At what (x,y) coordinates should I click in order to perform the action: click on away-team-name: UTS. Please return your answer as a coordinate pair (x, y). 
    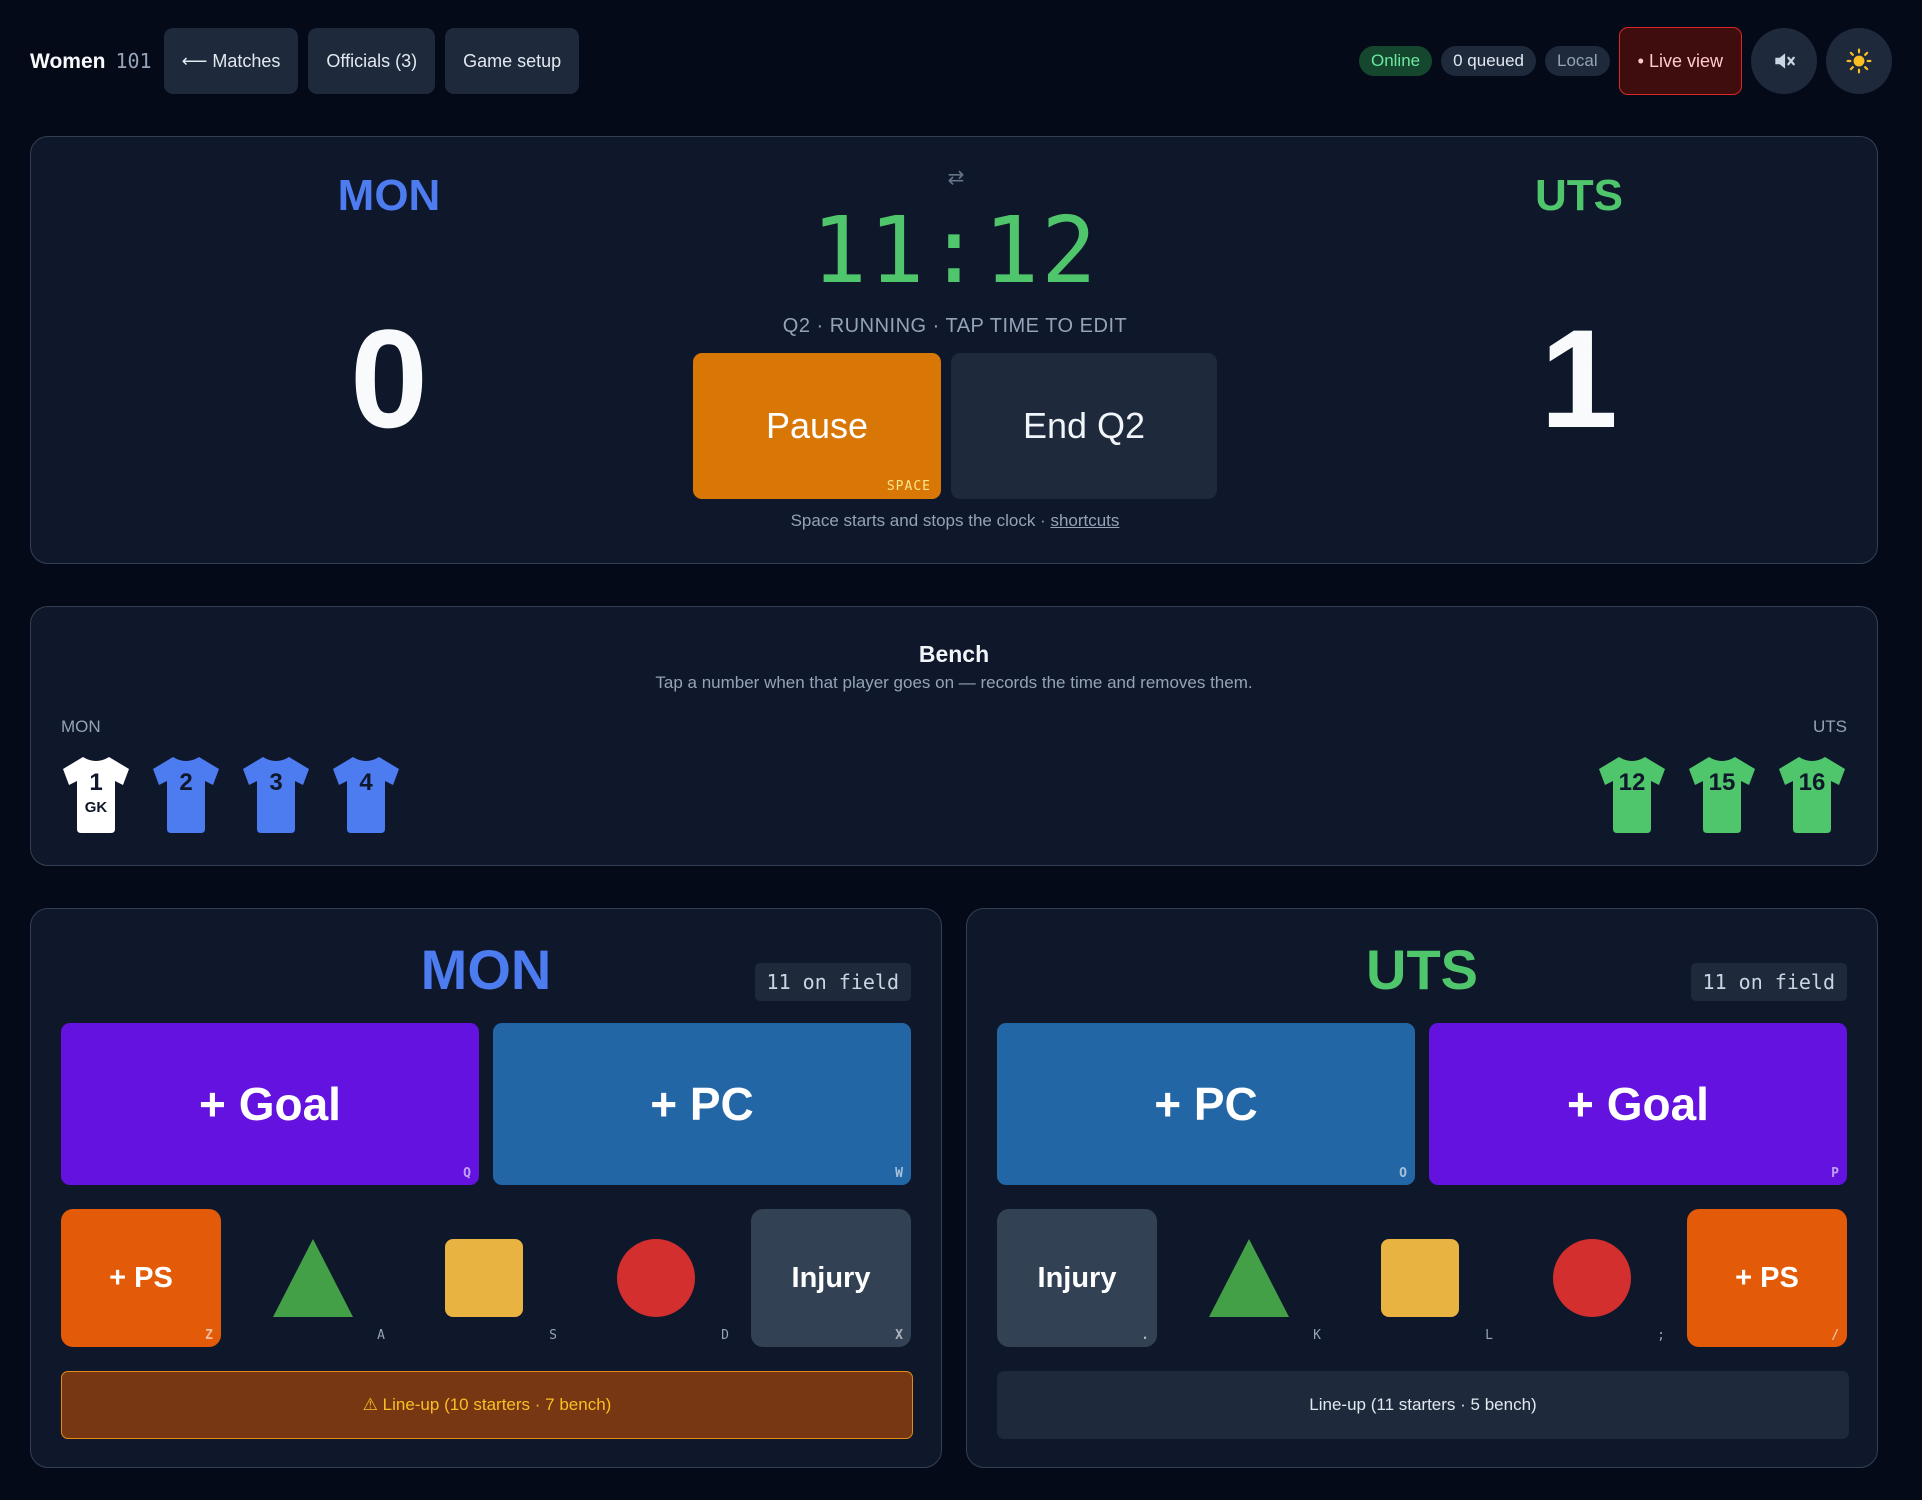
    Looking at the image, I should click on (1579, 195).